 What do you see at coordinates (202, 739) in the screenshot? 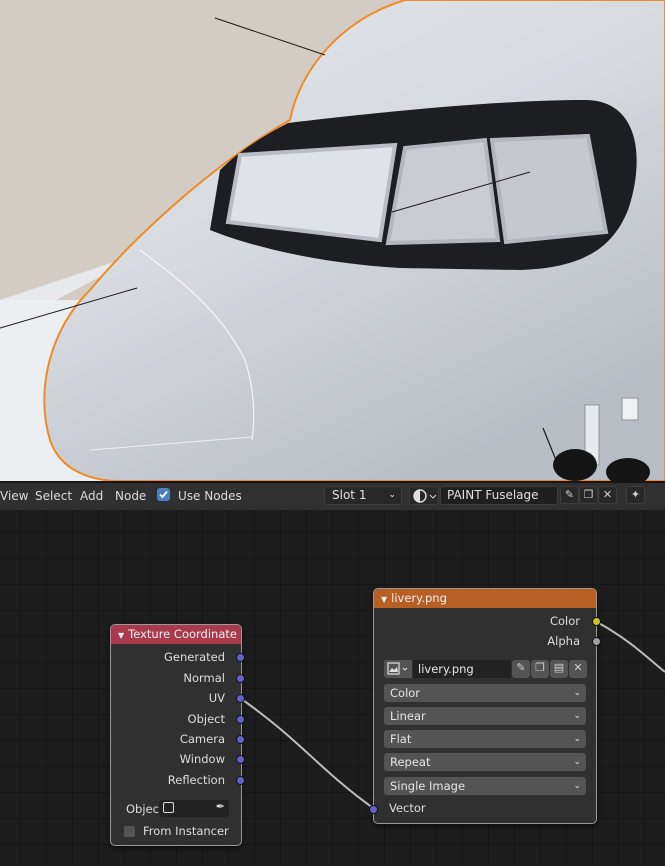
I see `output-camera: Camera` at bounding box center [202, 739].